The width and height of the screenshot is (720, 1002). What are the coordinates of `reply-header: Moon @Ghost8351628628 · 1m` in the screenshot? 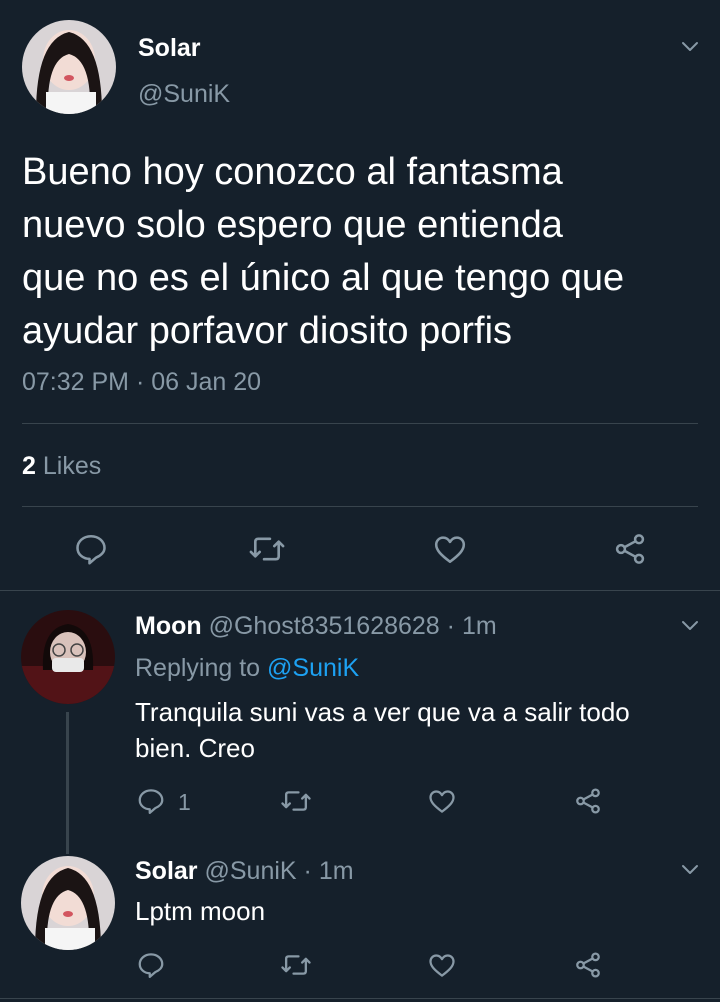 It's located at (316, 626).